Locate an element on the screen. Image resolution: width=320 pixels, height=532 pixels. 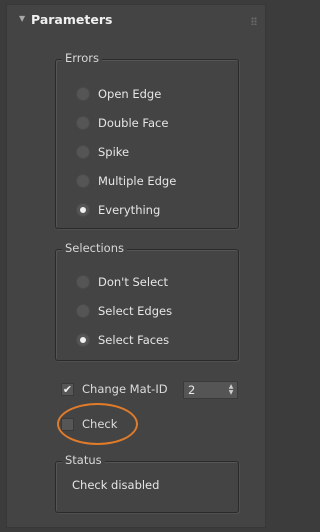
change-mat-id-row: ✔ Change Mat-ID is located at coordinates (114, 389).